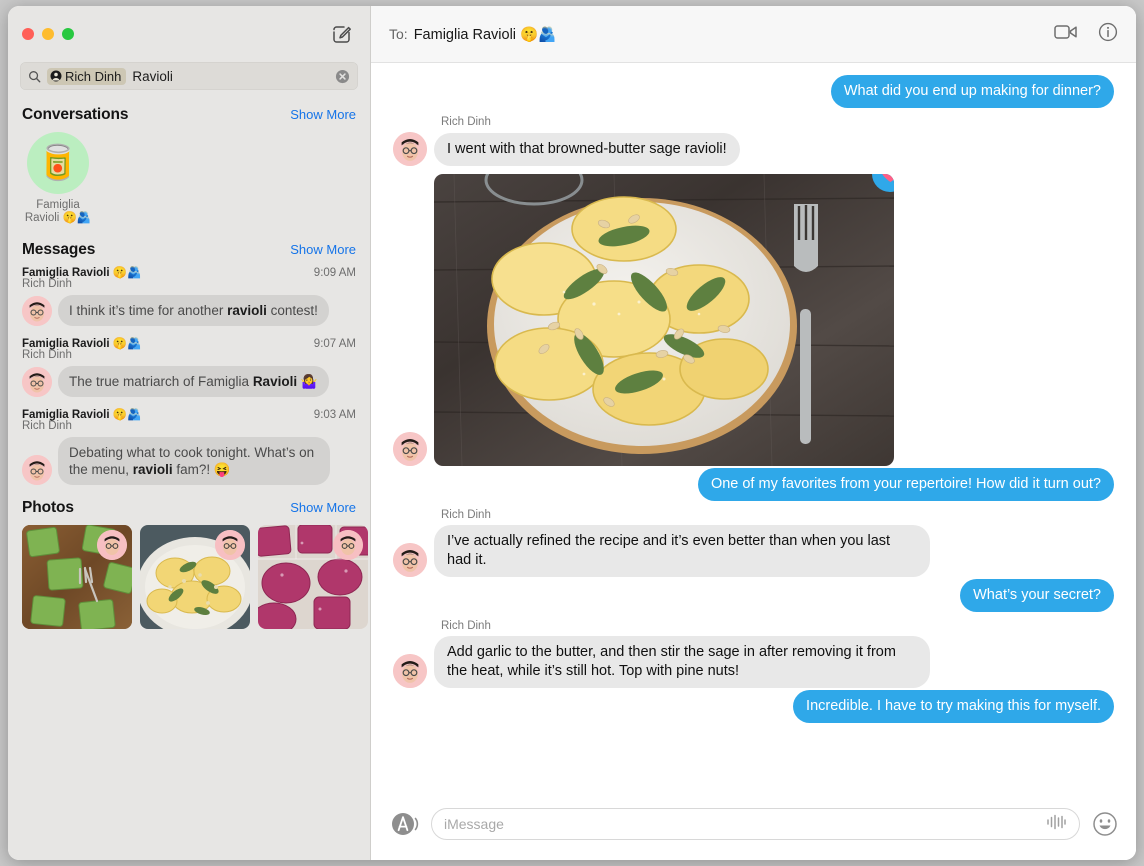 This screenshot has height=866, width=1144. Describe the element at coordinates (189, 343) in the screenshot. I see `message-result-meta: Famiglia Ravioli 🤫🫂 9:07 AM` at that location.